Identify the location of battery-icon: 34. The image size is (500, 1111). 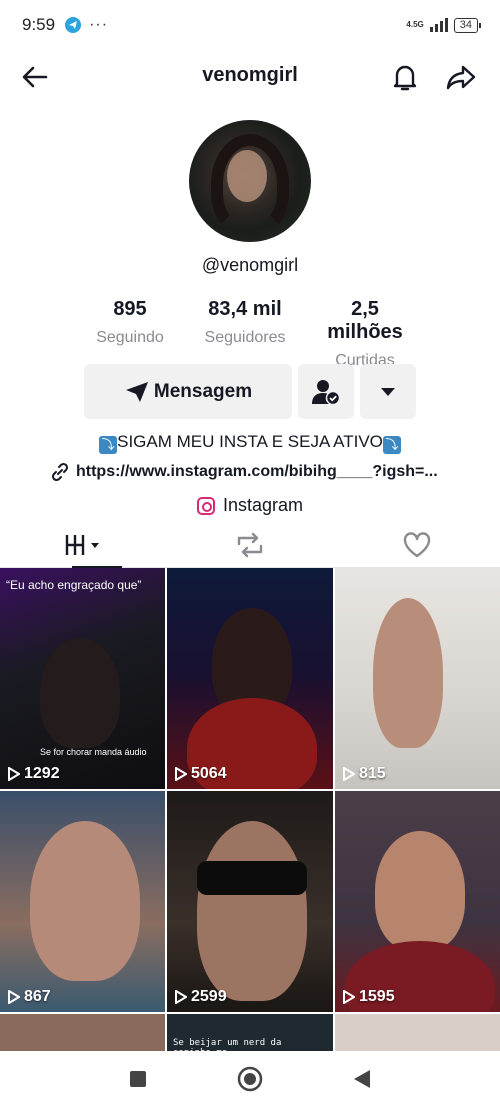
(467, 25).